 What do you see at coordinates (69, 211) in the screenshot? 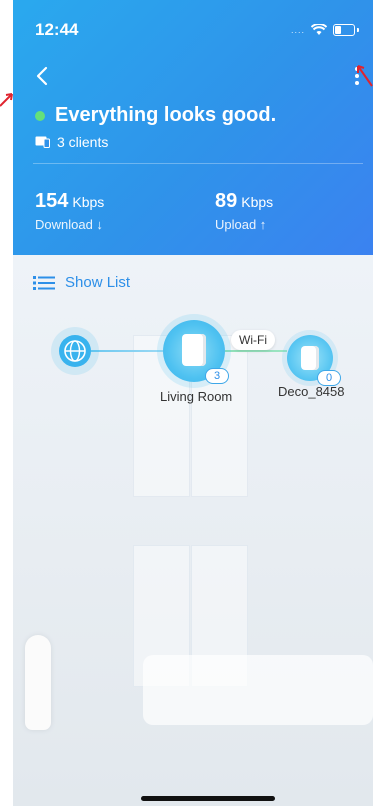
I see `download-stat: 154 Kbps Download ↓` at bounding box center [69, 211].